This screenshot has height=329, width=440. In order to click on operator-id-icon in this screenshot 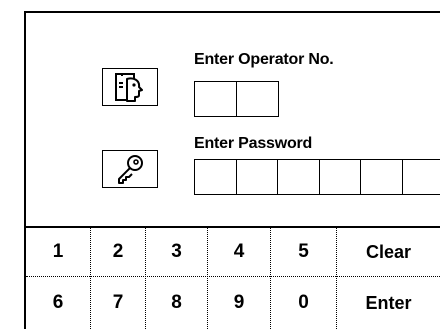, I will do `click(130, 87)`.